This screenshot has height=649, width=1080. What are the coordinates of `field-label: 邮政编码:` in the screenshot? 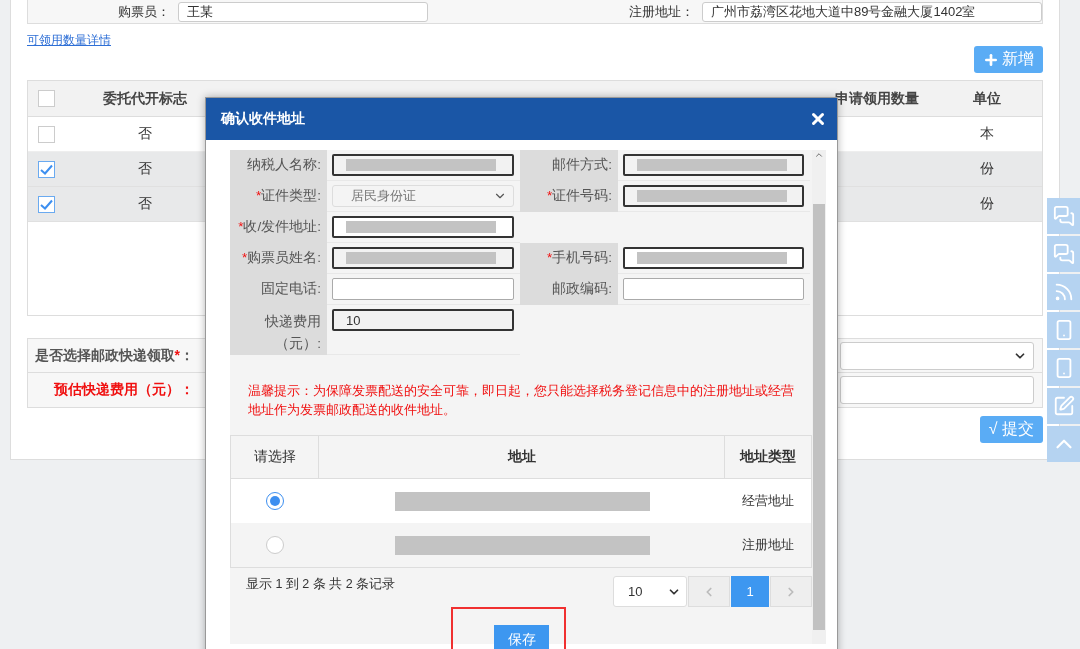 It's located at (569, 289).